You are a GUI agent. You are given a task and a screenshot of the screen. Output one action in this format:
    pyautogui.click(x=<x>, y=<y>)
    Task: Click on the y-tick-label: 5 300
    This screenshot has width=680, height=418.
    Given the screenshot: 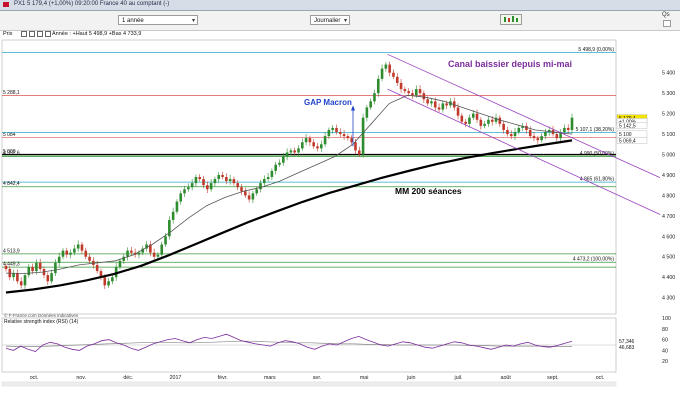 What is the action you would take?
    pyautogui.click(x=668, y=94)
    